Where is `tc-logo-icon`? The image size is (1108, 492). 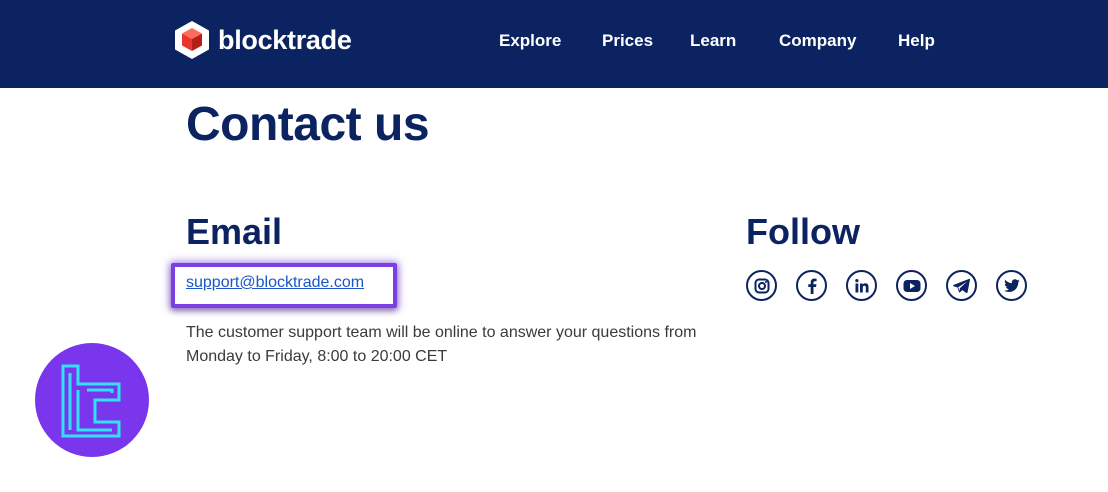 tc-logo-icon is located at coordinates (91, 401).